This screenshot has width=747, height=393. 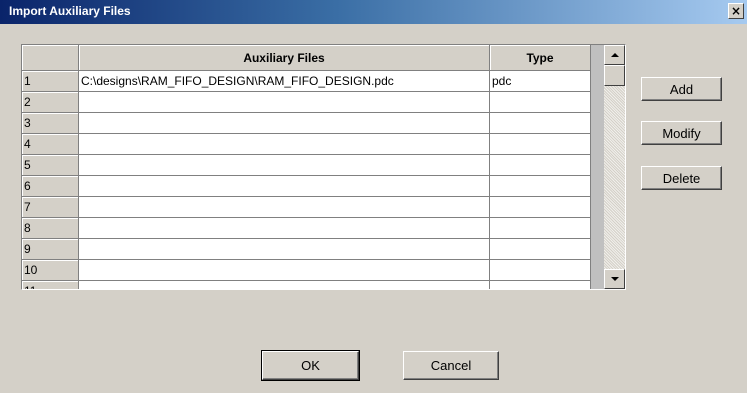 I want to click on title-bar: Import Auxiliary Files ×, so click(x=373, y=12).